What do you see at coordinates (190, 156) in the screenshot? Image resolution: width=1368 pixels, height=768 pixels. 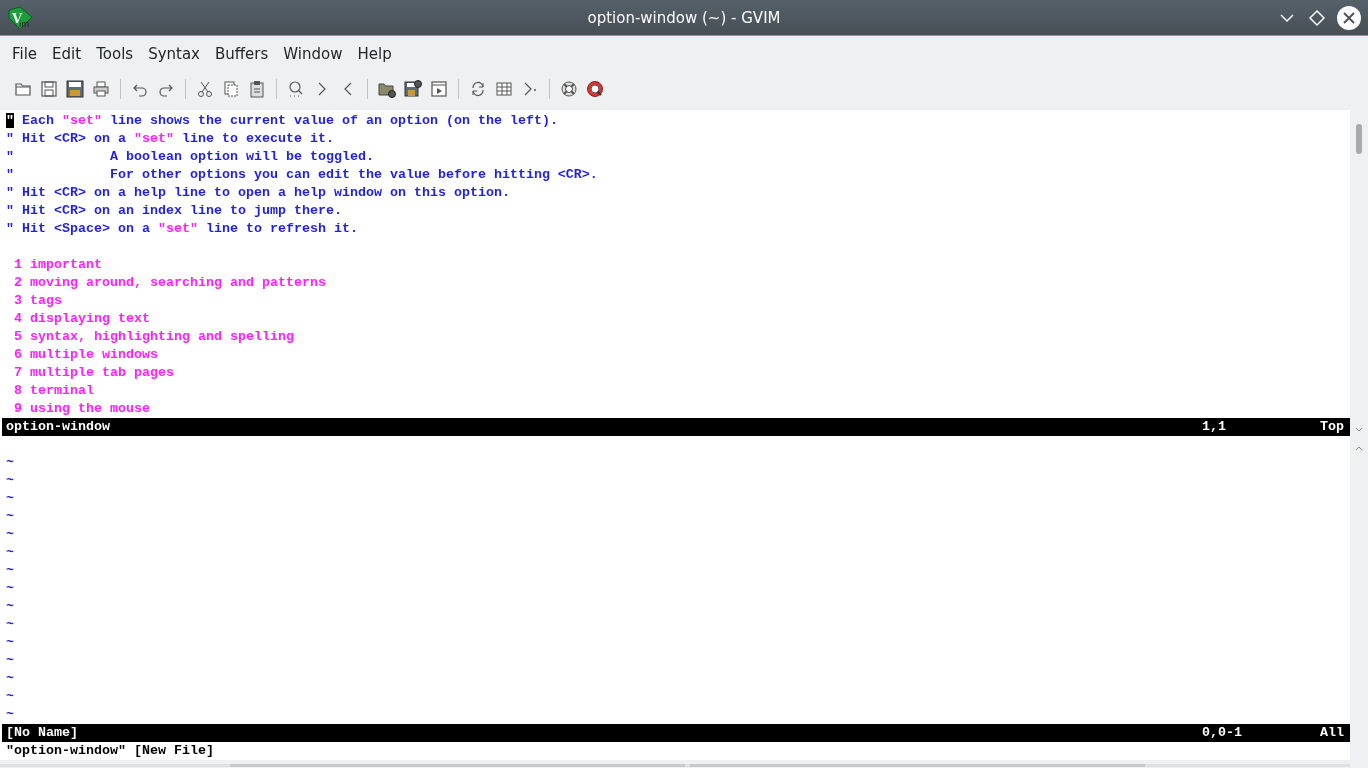 I see `comment-line: " A boolean option will be toggled.` at bounding box center [190, 156].